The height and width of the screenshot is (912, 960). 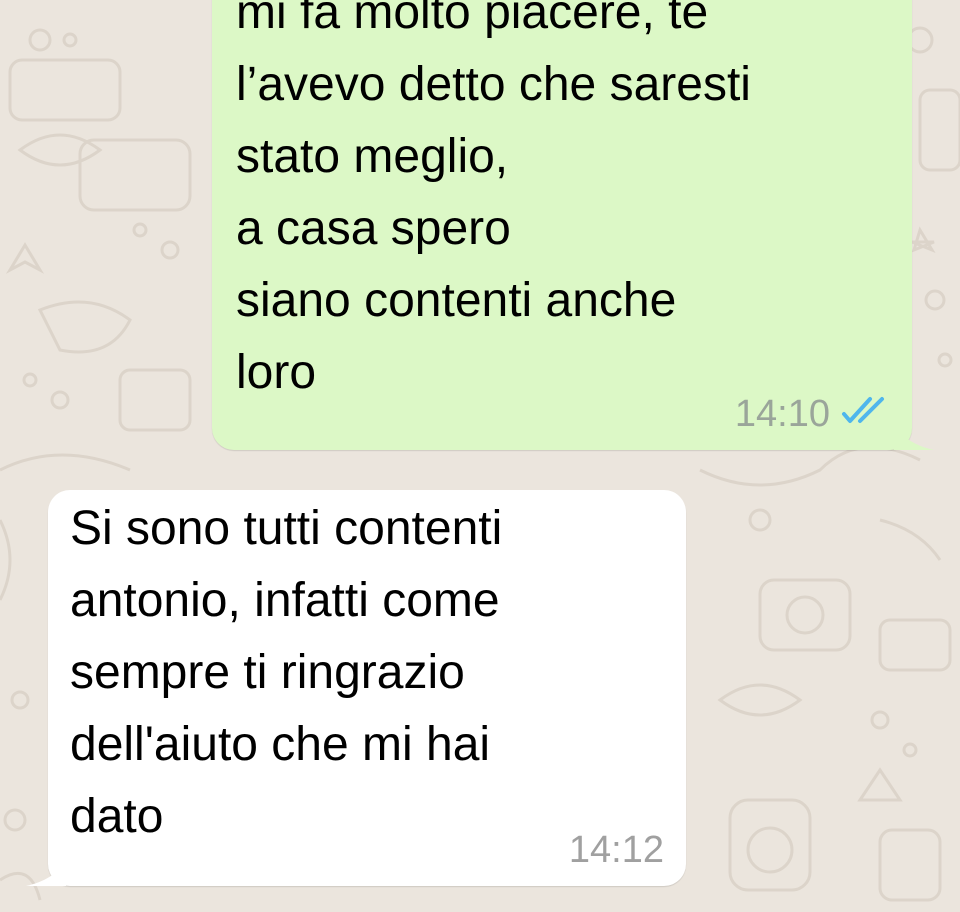 I want to click on message-meta: 14:10, so click(x=812, y=414).